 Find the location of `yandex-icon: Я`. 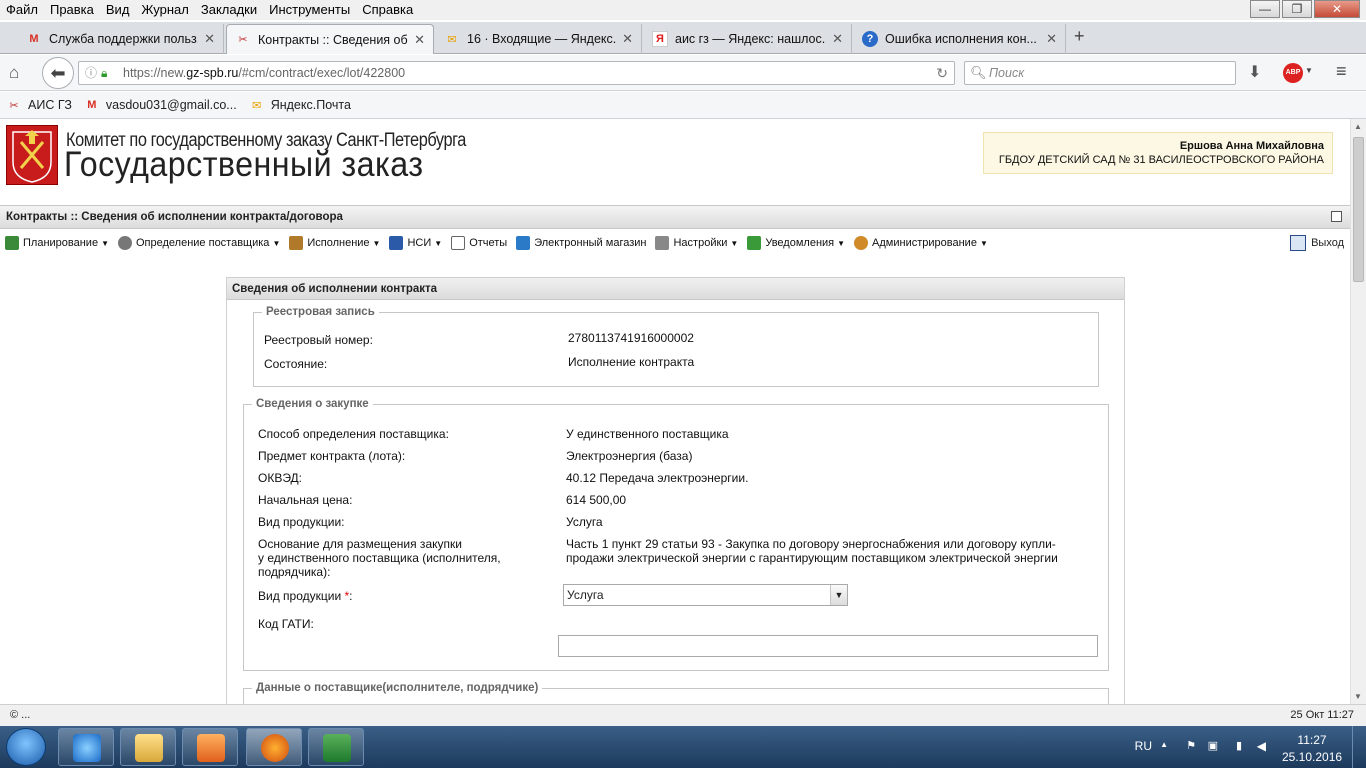

yandex-icon: Я is located at coordinates (660, 39).